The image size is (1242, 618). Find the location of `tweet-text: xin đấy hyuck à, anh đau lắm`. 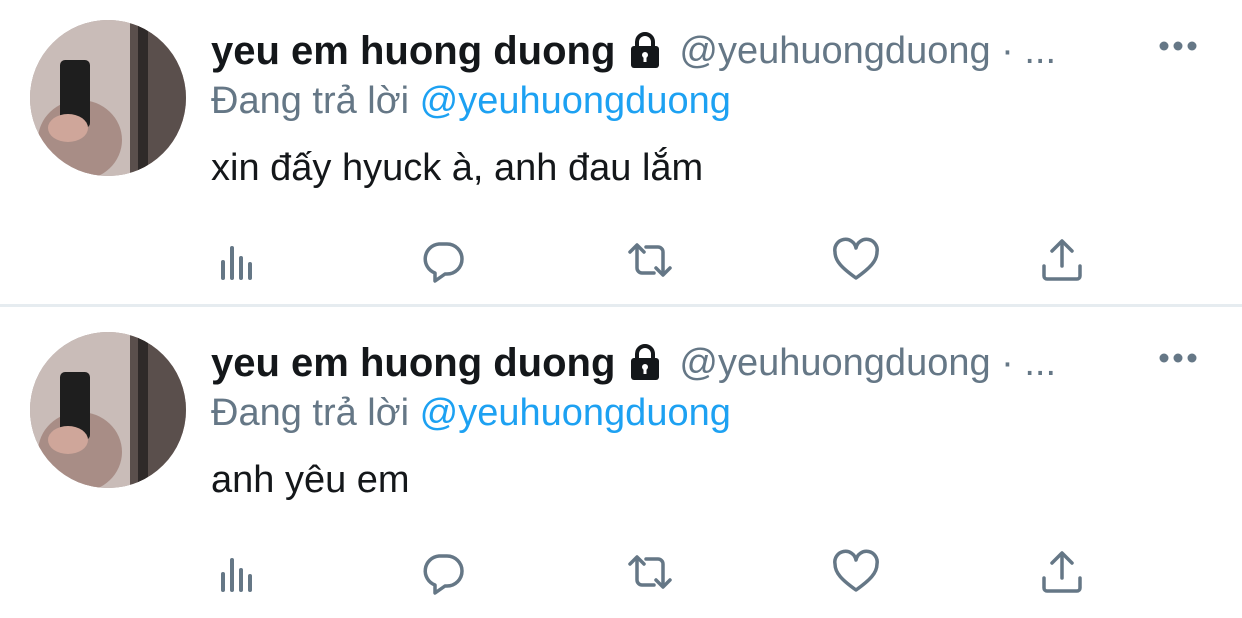

tweet-text: xin đấy hyuck à, anh đau lắm is located at coordinates (457, 168).